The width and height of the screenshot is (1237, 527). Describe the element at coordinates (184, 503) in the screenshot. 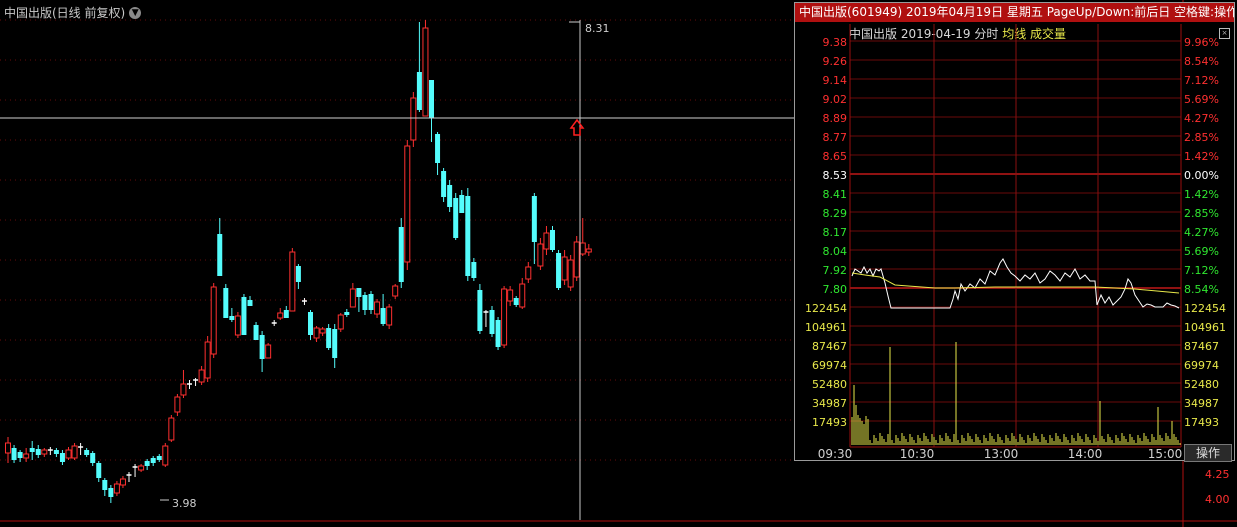

I see `low-price-label: 3.98` at that location.